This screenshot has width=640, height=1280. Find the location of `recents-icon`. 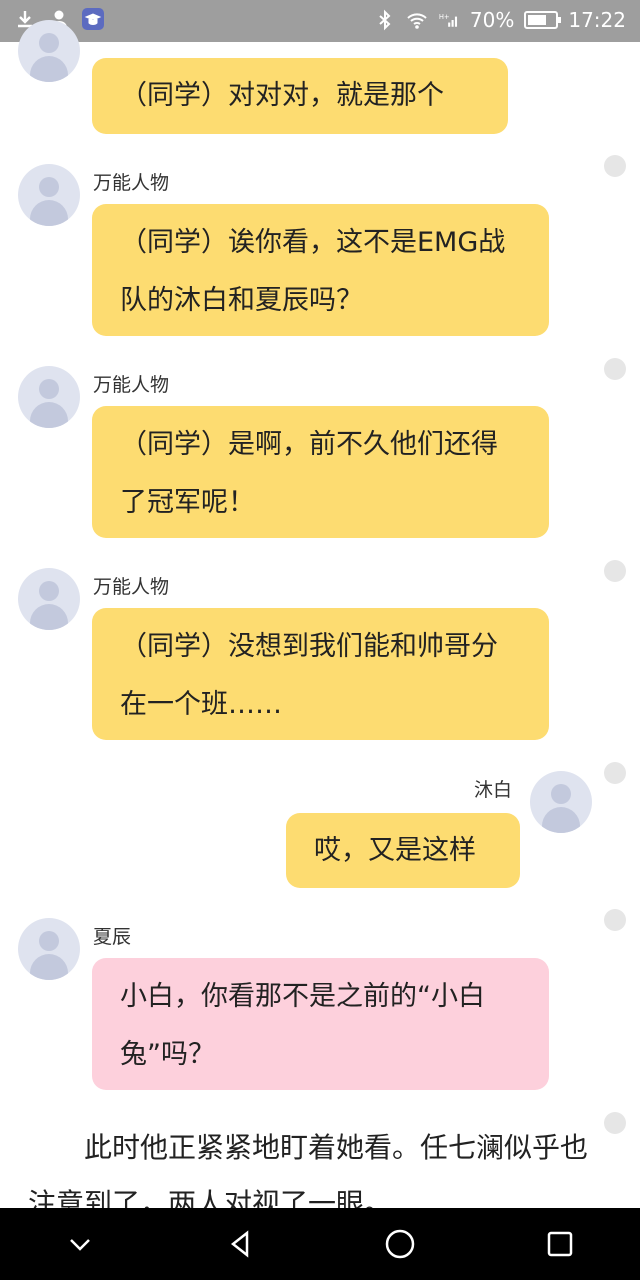

recents-icon is located at coordinates (560, 1244).